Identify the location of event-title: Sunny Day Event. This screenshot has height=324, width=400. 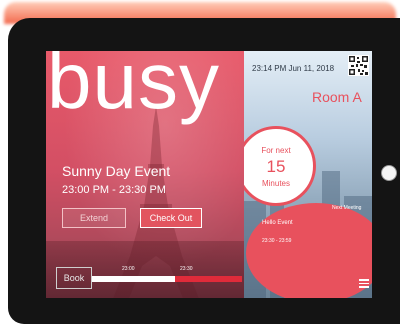
(116, 171).